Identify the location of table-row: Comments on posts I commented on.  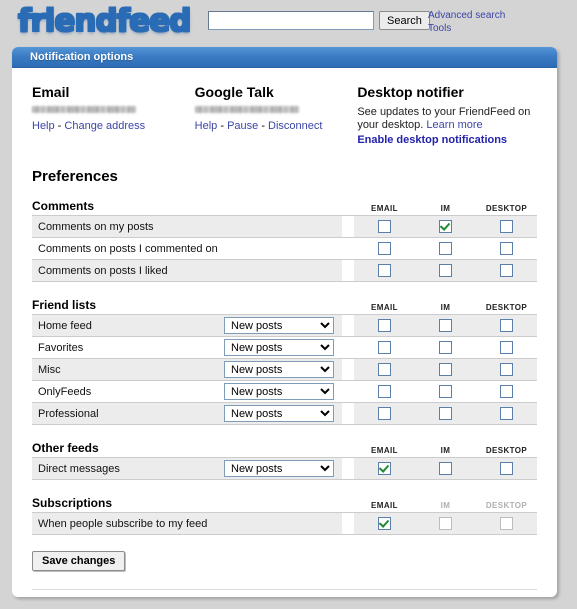
(284, 248).